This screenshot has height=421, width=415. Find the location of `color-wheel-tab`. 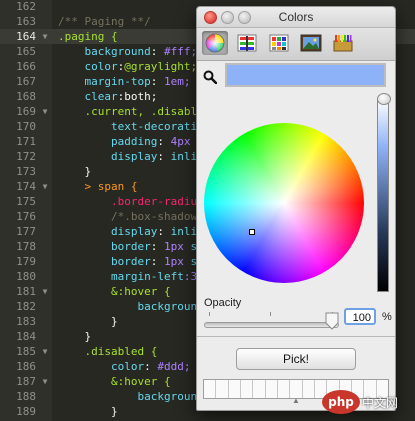

color-wheel-tab is located at coordinates (215, 43).